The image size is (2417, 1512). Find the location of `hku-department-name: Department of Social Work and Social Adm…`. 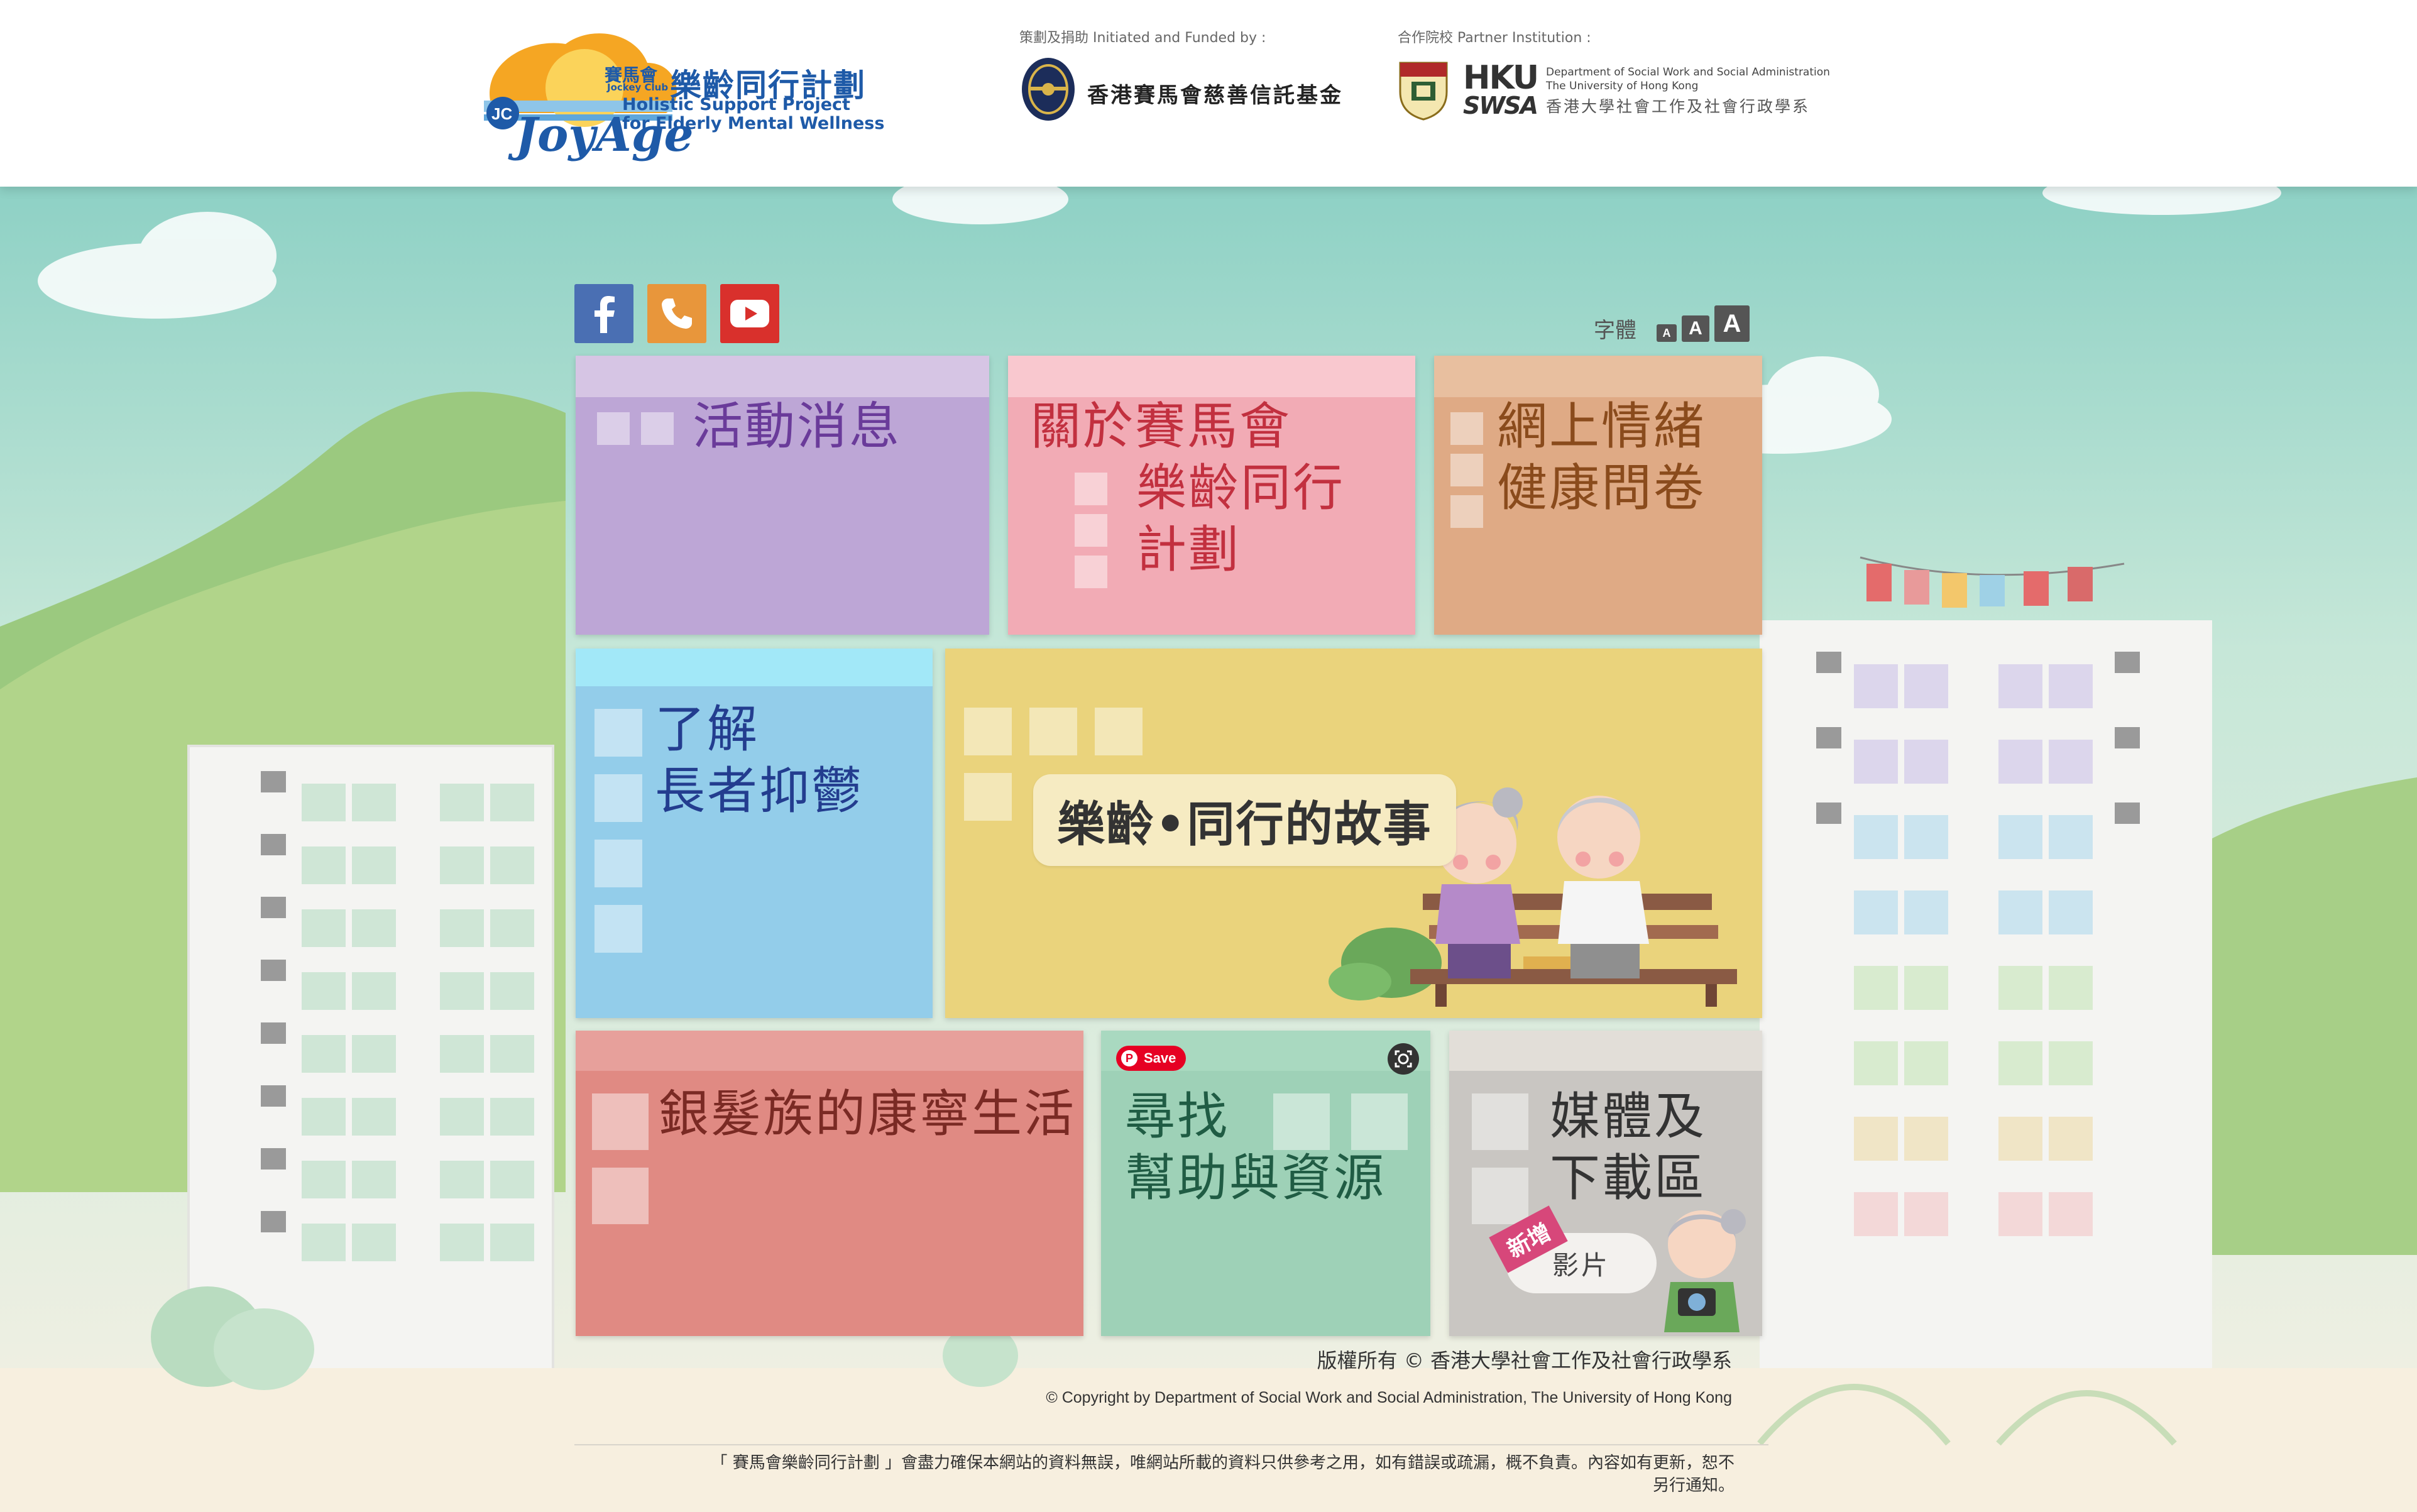

hku-department-name: Department of Social Work and Social Adm… is located at coordinates (1688, 79).